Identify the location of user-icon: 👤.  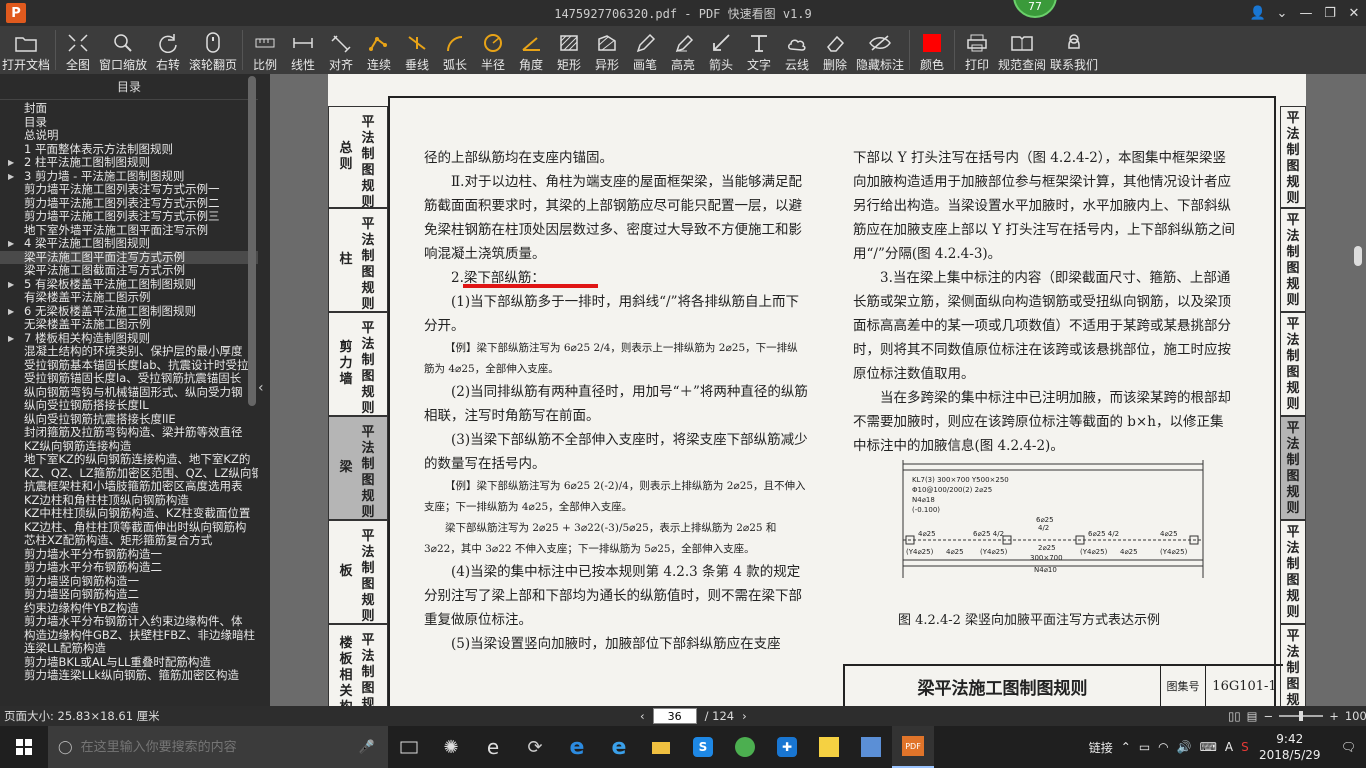
(1258, 13).